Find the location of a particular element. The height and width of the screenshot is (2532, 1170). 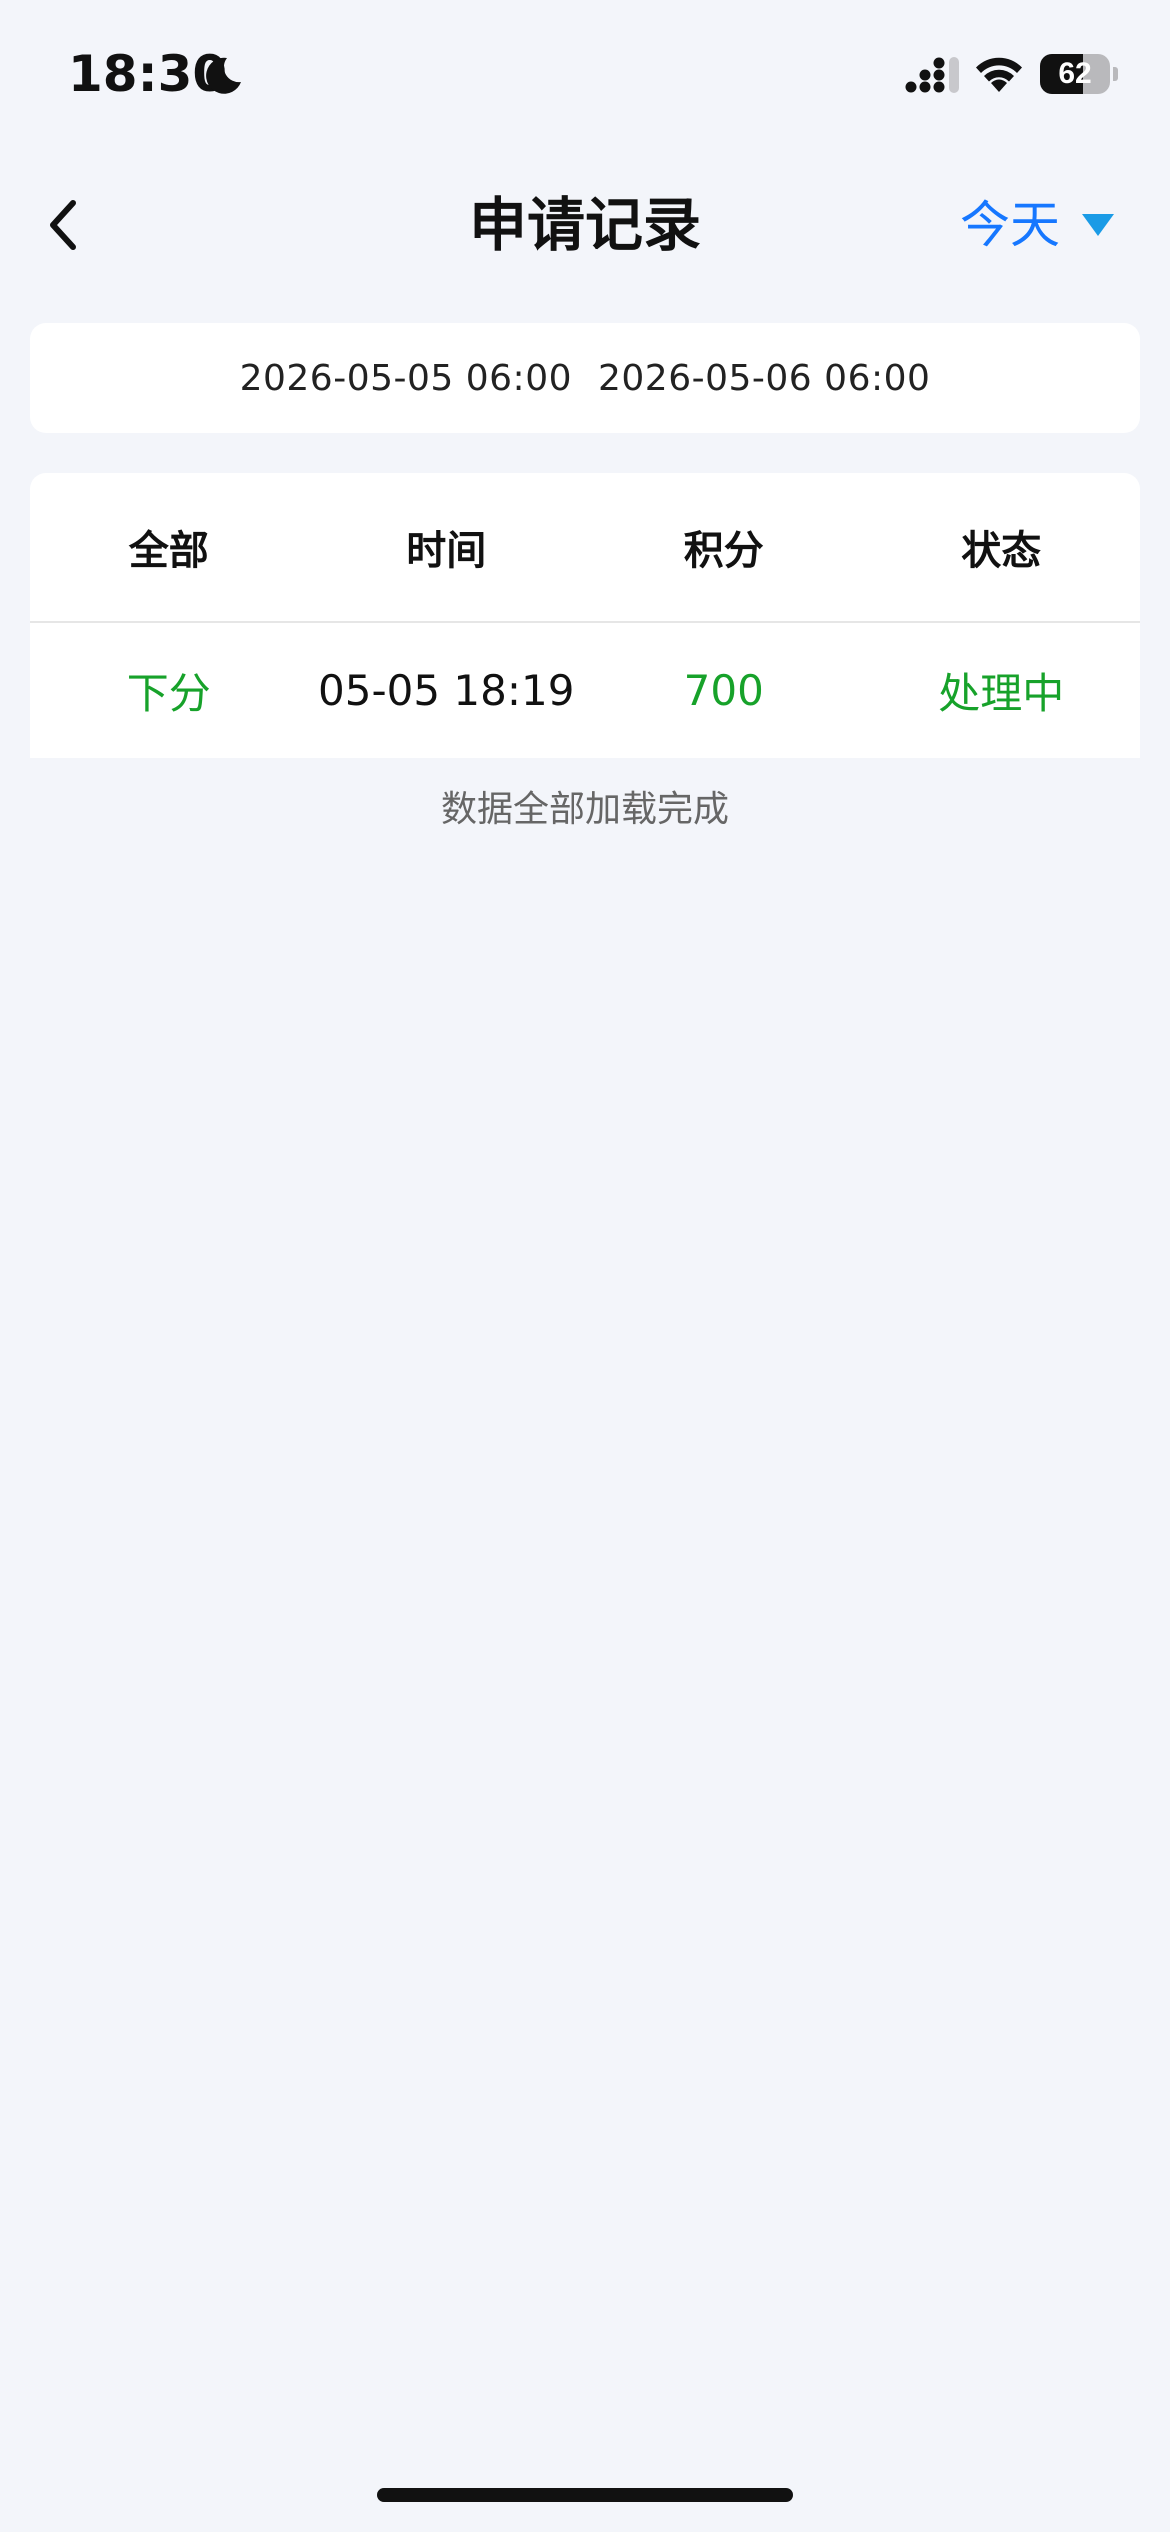

row-time: 05-05 18:19 is located at coordinates (446, 690).